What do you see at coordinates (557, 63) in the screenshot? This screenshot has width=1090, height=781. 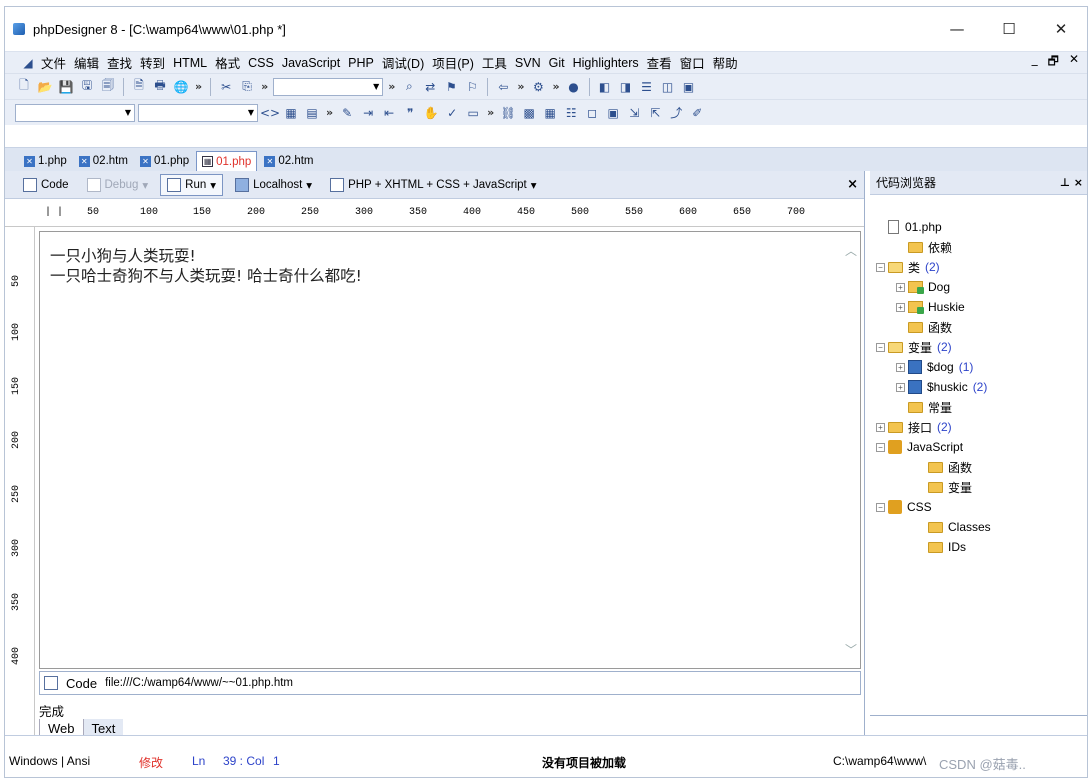 I see `menu-git: Git` at bounding box center [557, 63].